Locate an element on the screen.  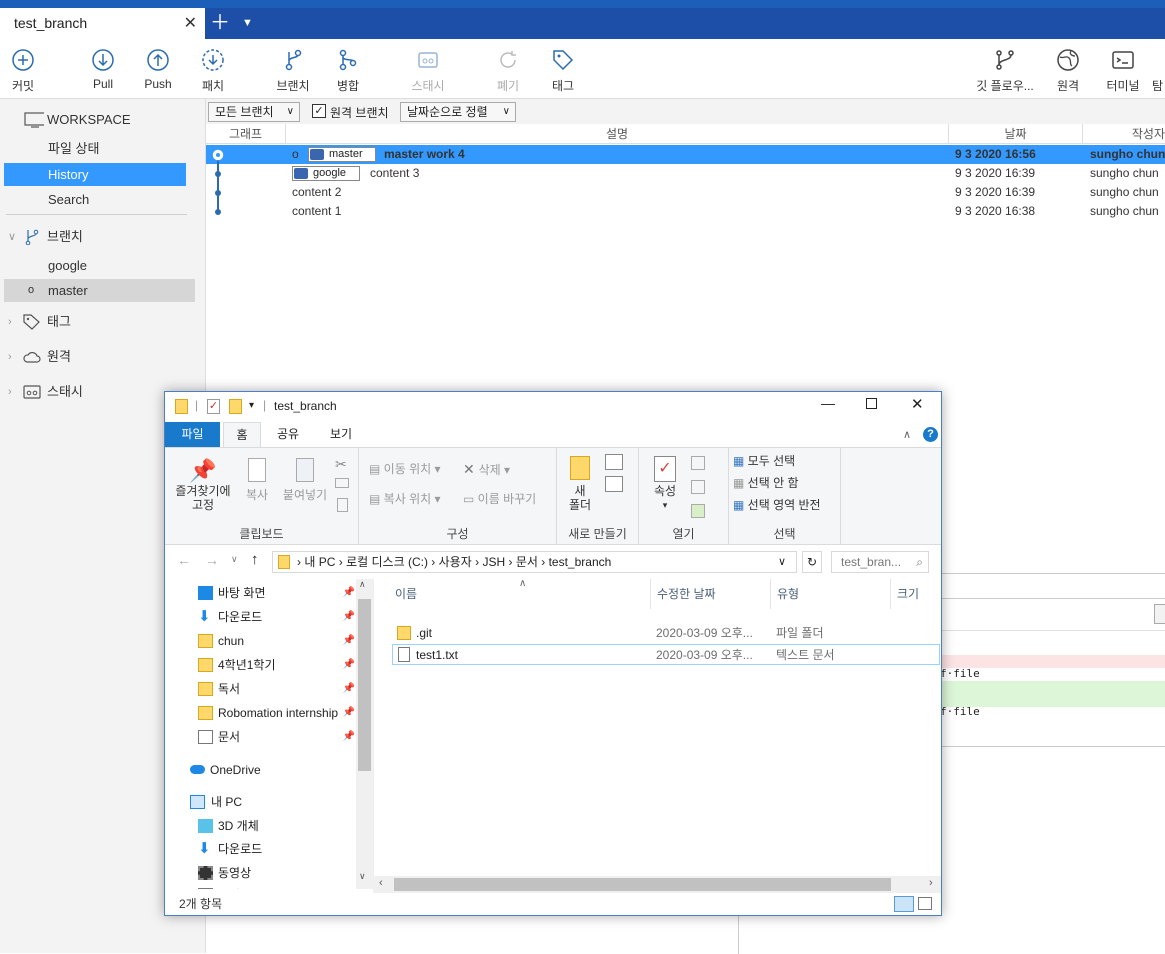
discard-button: 폐기 is located at coordinates (508, 69).